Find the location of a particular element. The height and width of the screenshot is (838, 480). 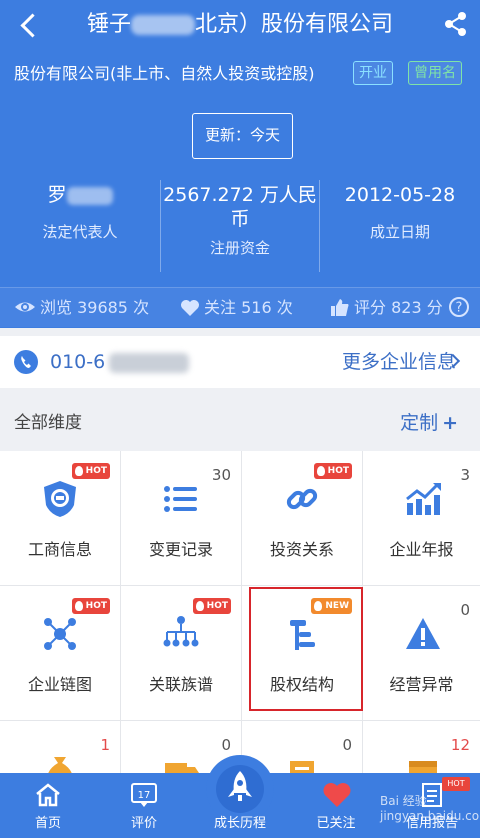

phone-icon is located at coordinates (26, 362).